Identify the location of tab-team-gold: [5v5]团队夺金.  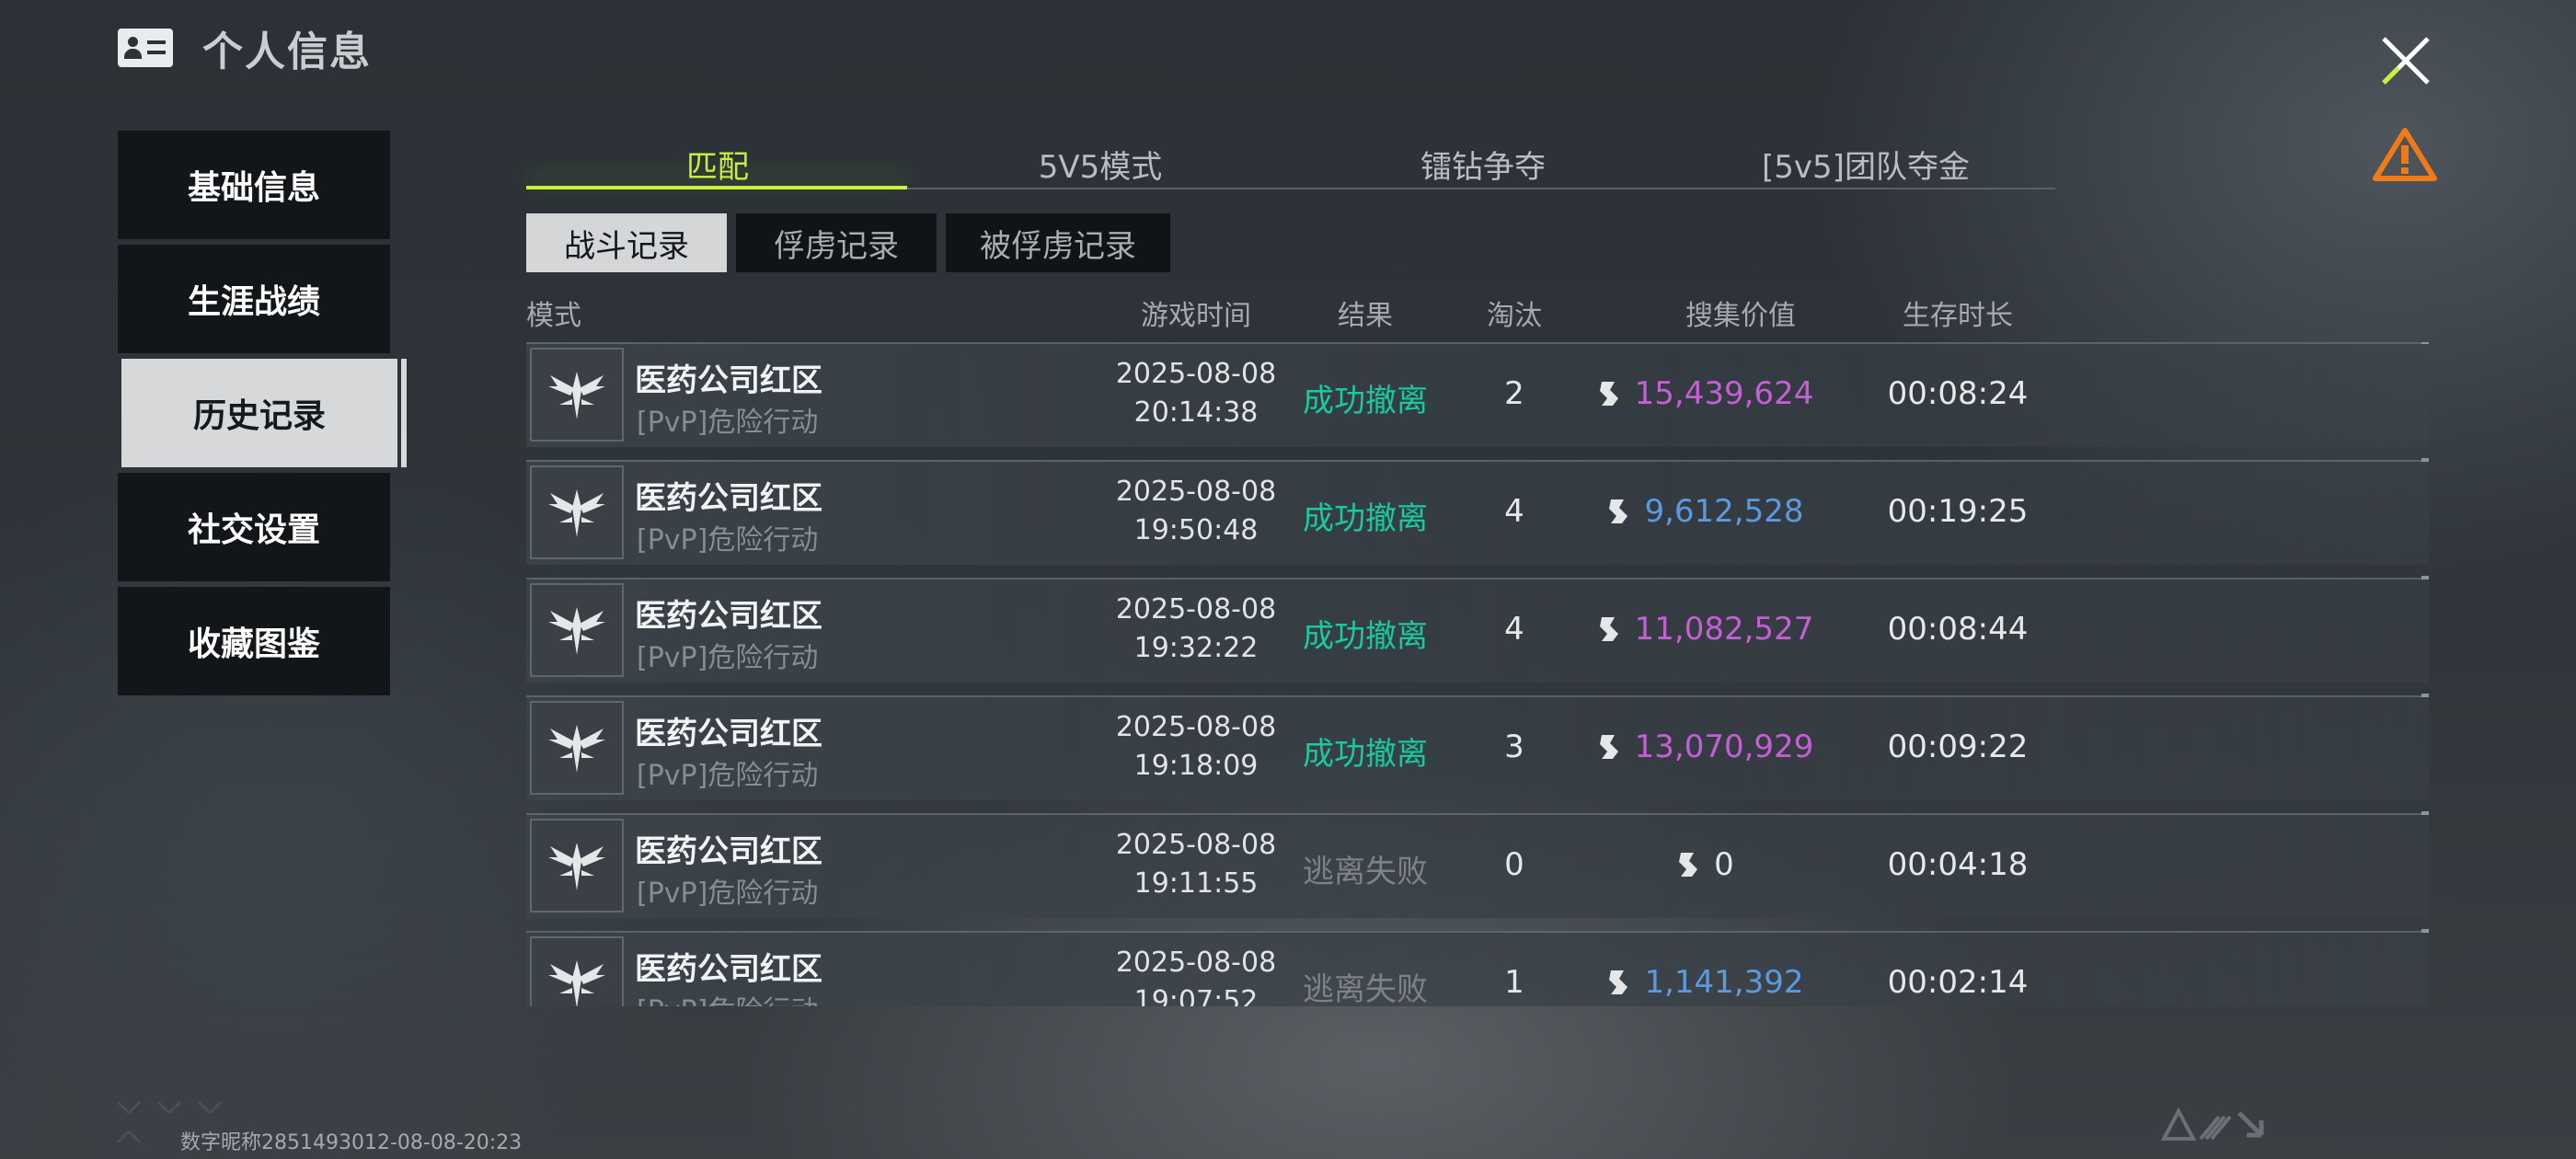
(1865, 163).